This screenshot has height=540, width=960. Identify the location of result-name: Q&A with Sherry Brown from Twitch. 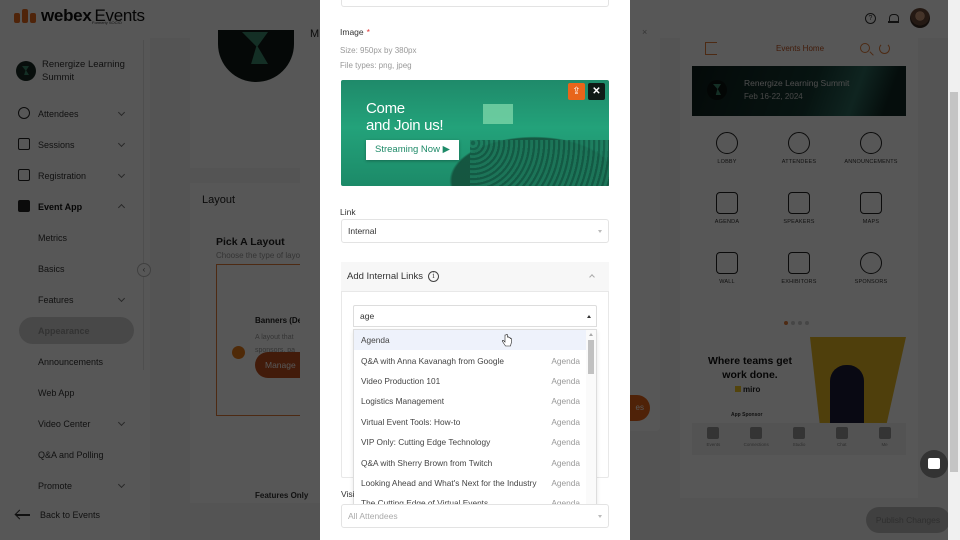
(427, 462).